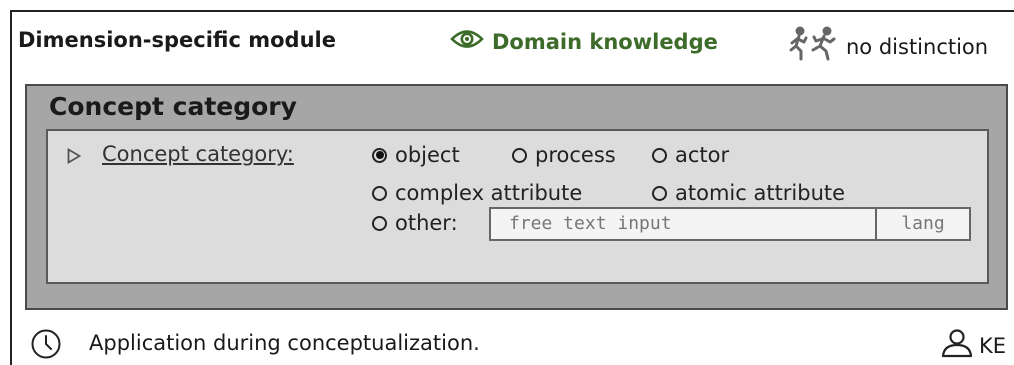  I want to click on radio-label: complex attribute, so click(489, 193).